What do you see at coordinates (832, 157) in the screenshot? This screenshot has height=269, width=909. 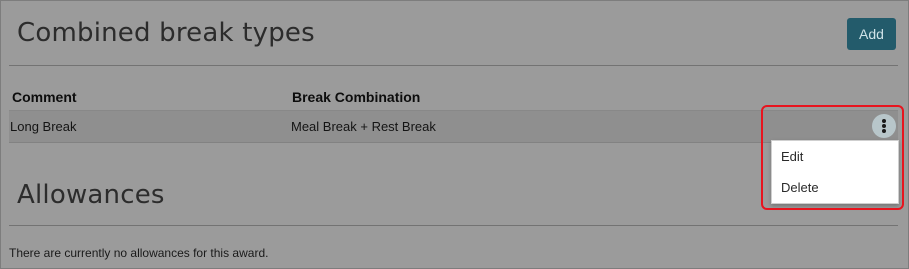 I see `highlight-annotation` at bounding box center [832, 157].